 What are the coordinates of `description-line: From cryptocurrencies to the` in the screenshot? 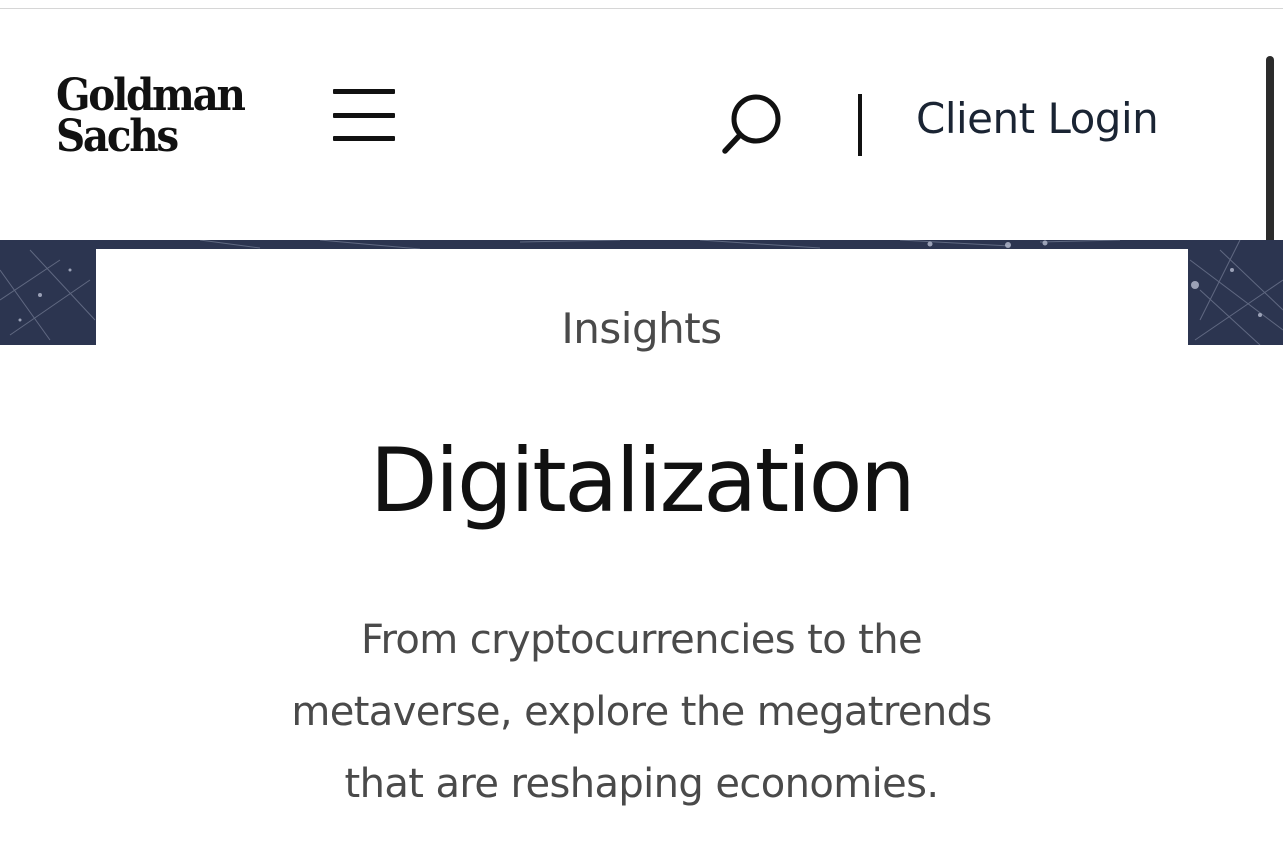 It's located at (641, 640).